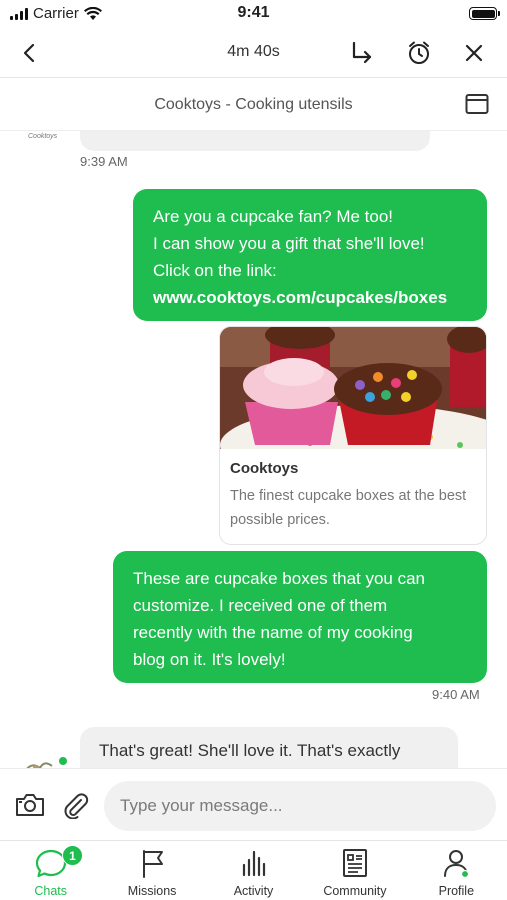  What do you see at coordinates (50, 870) in the screenshot?
I see `tab-chats: 1 Chats` at bounding box center [50, 870].